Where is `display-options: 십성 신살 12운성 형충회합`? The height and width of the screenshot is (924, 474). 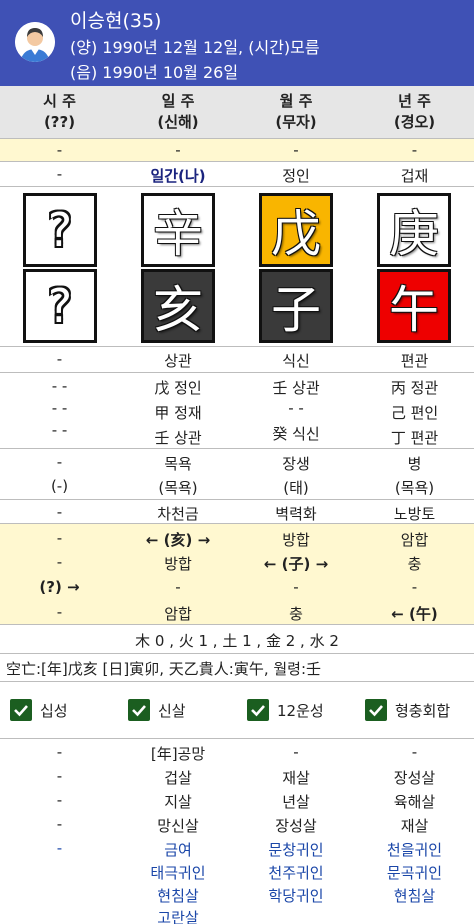 display-options: 십성 신살 12운성 형충회합 is located at coordinates (237, 709).